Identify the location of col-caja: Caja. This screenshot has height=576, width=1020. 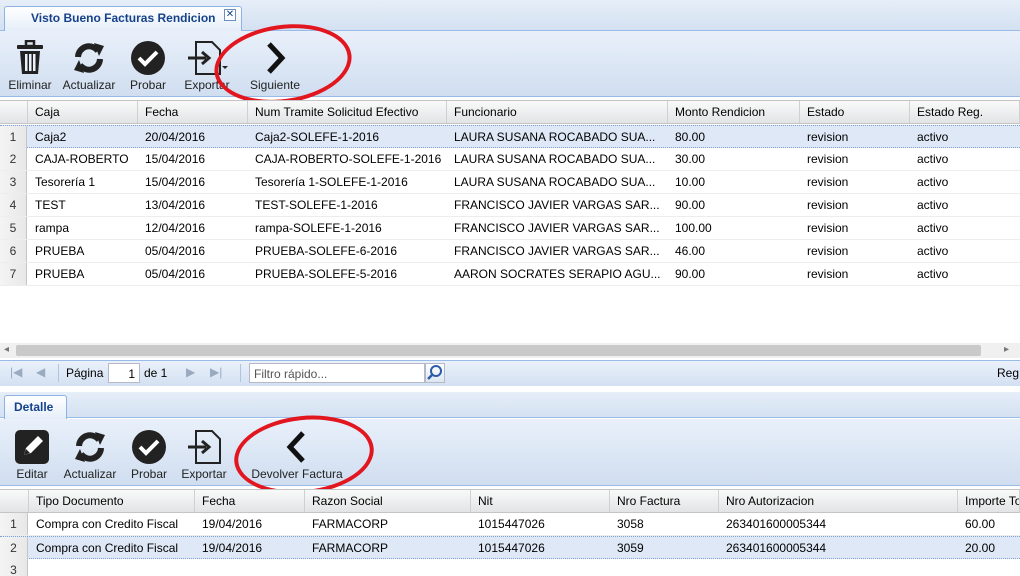
(83, 112).